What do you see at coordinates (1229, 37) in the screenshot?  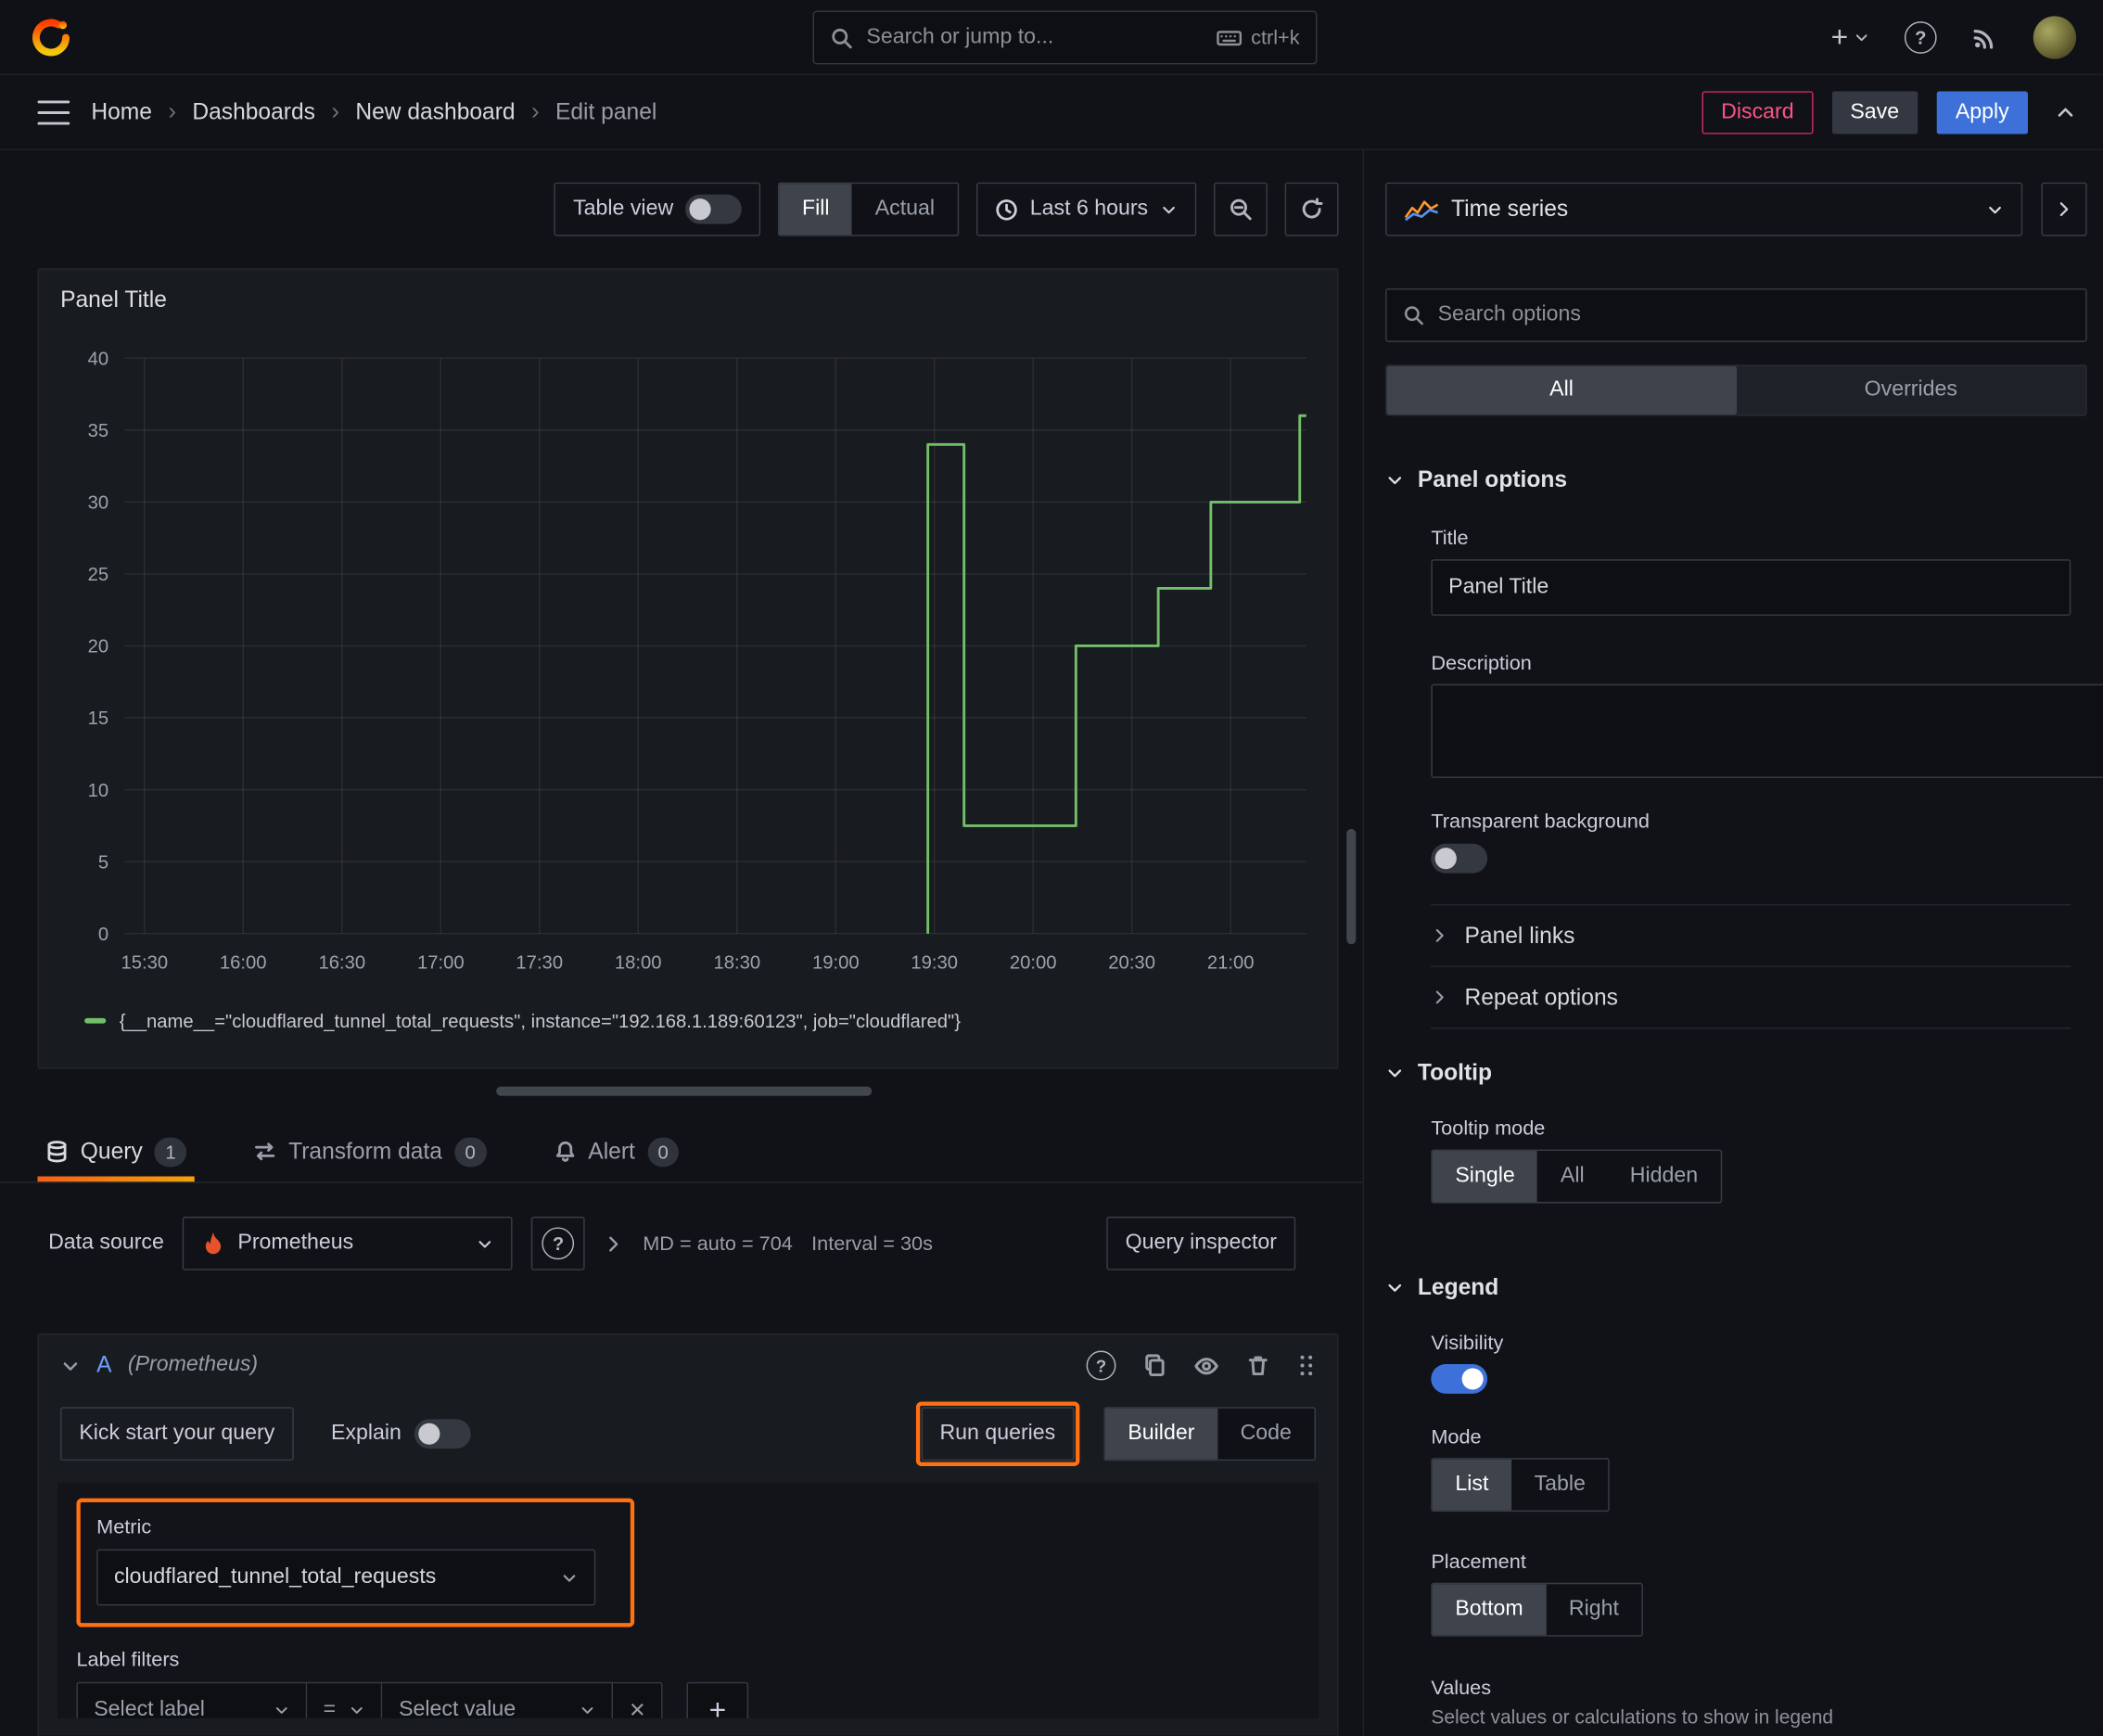 I see `keyboard-icon` at bounding box center [1229, 37].